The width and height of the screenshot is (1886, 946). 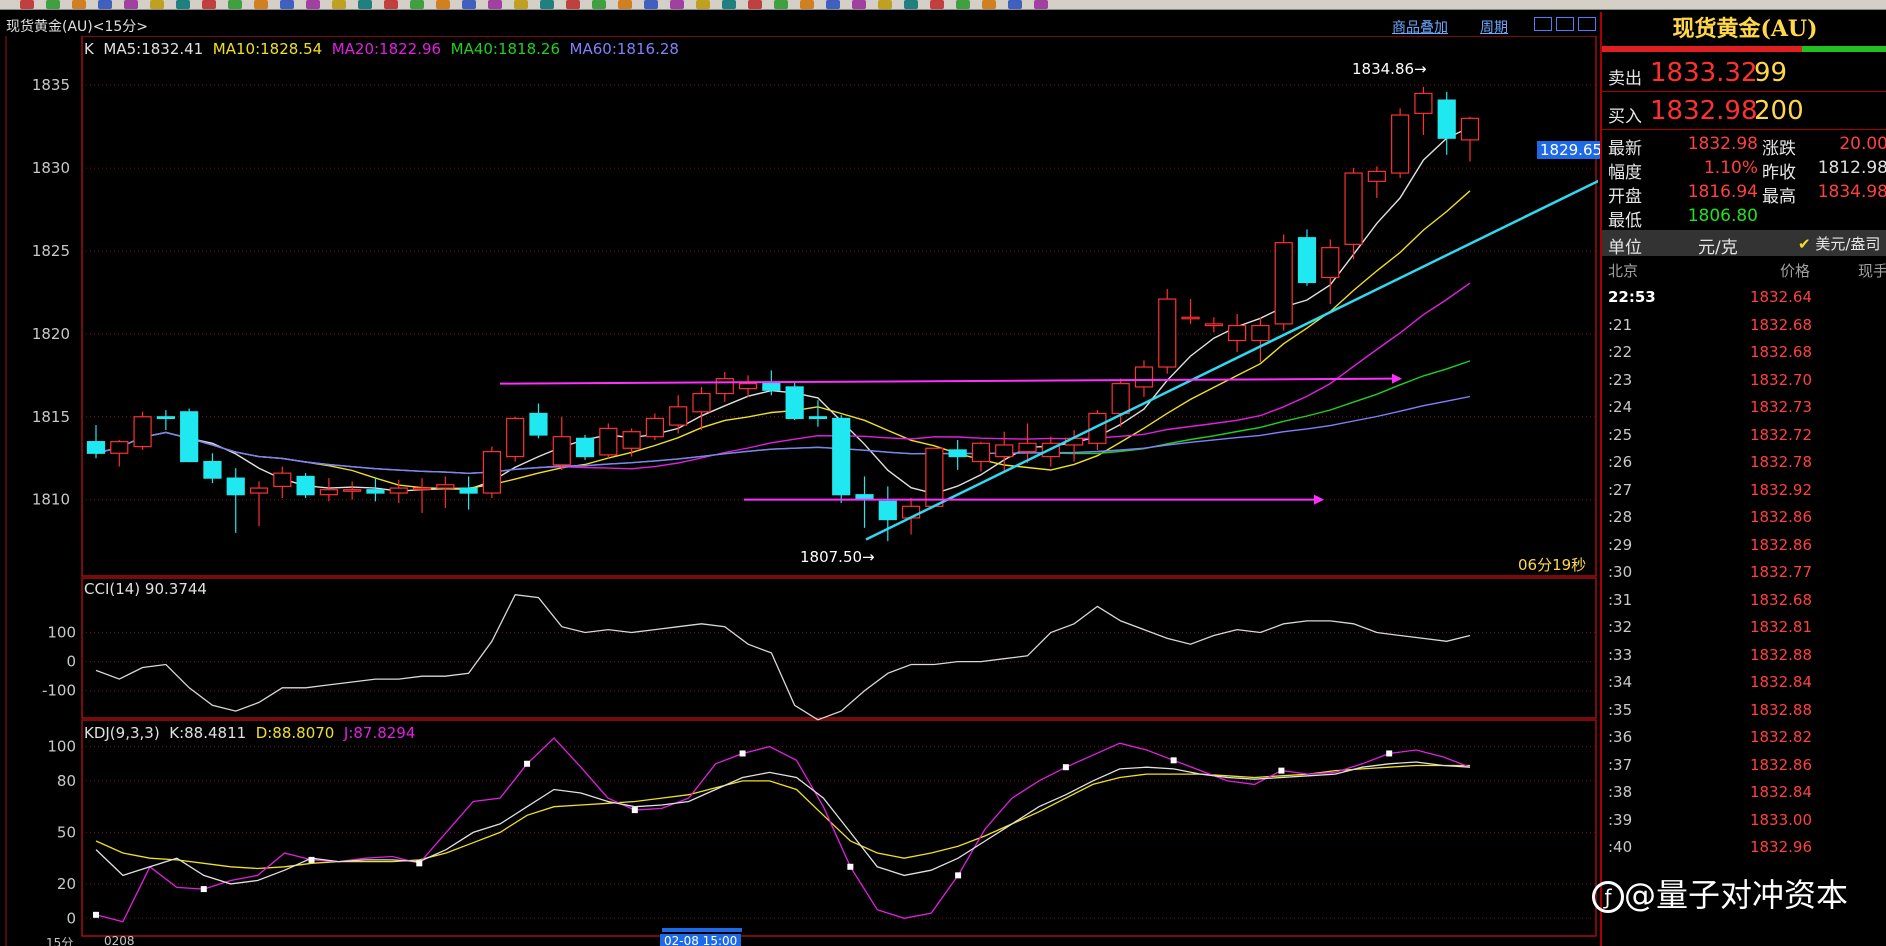 I want to click on tick-price: 1832.68, so click(x=1780, y=324).